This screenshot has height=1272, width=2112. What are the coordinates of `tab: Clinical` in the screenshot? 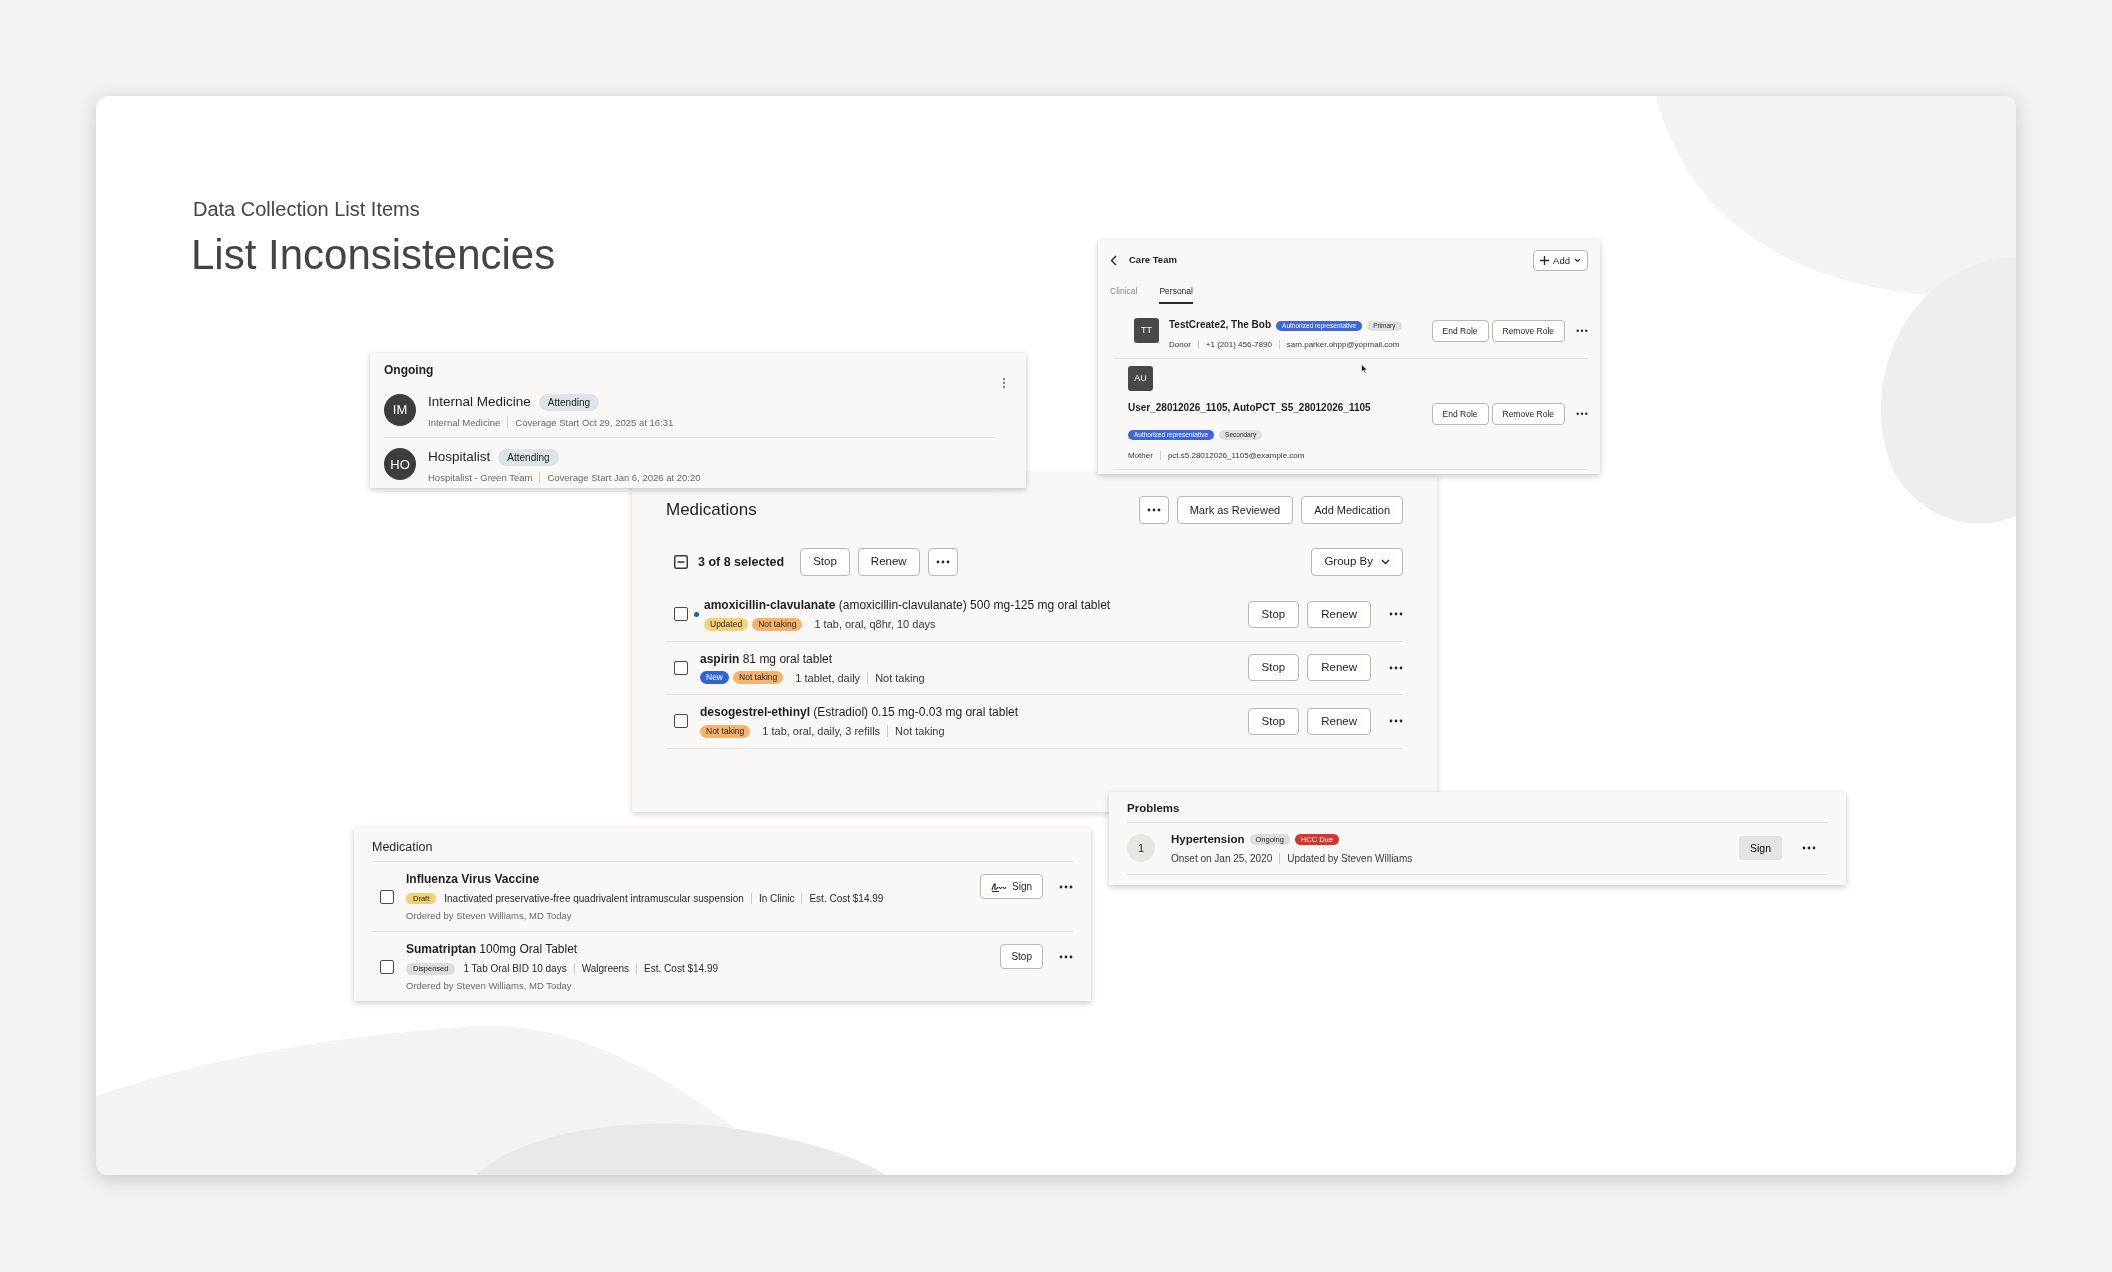 It's located at (1124, 294).